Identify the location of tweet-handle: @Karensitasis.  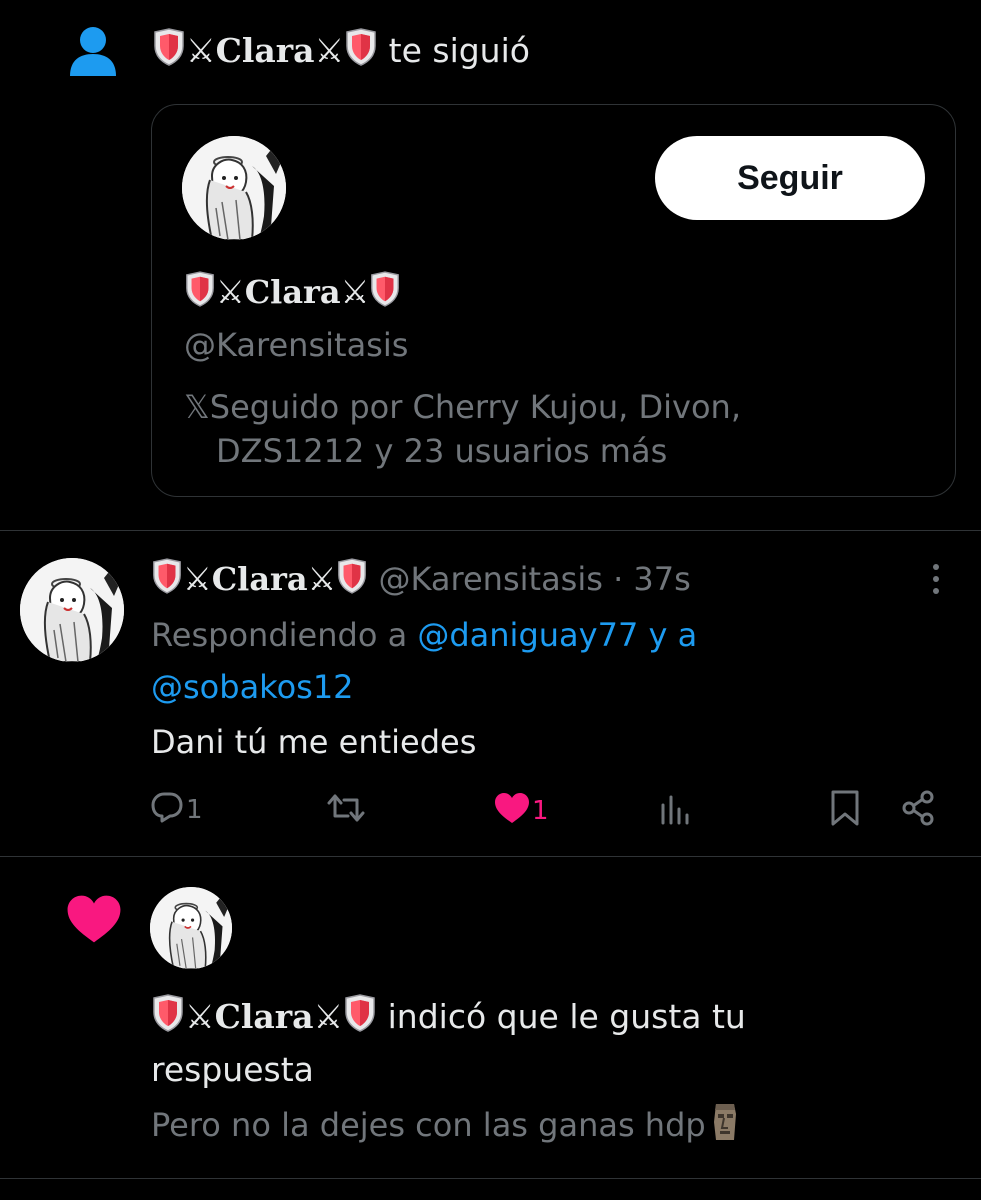
(491, 579).